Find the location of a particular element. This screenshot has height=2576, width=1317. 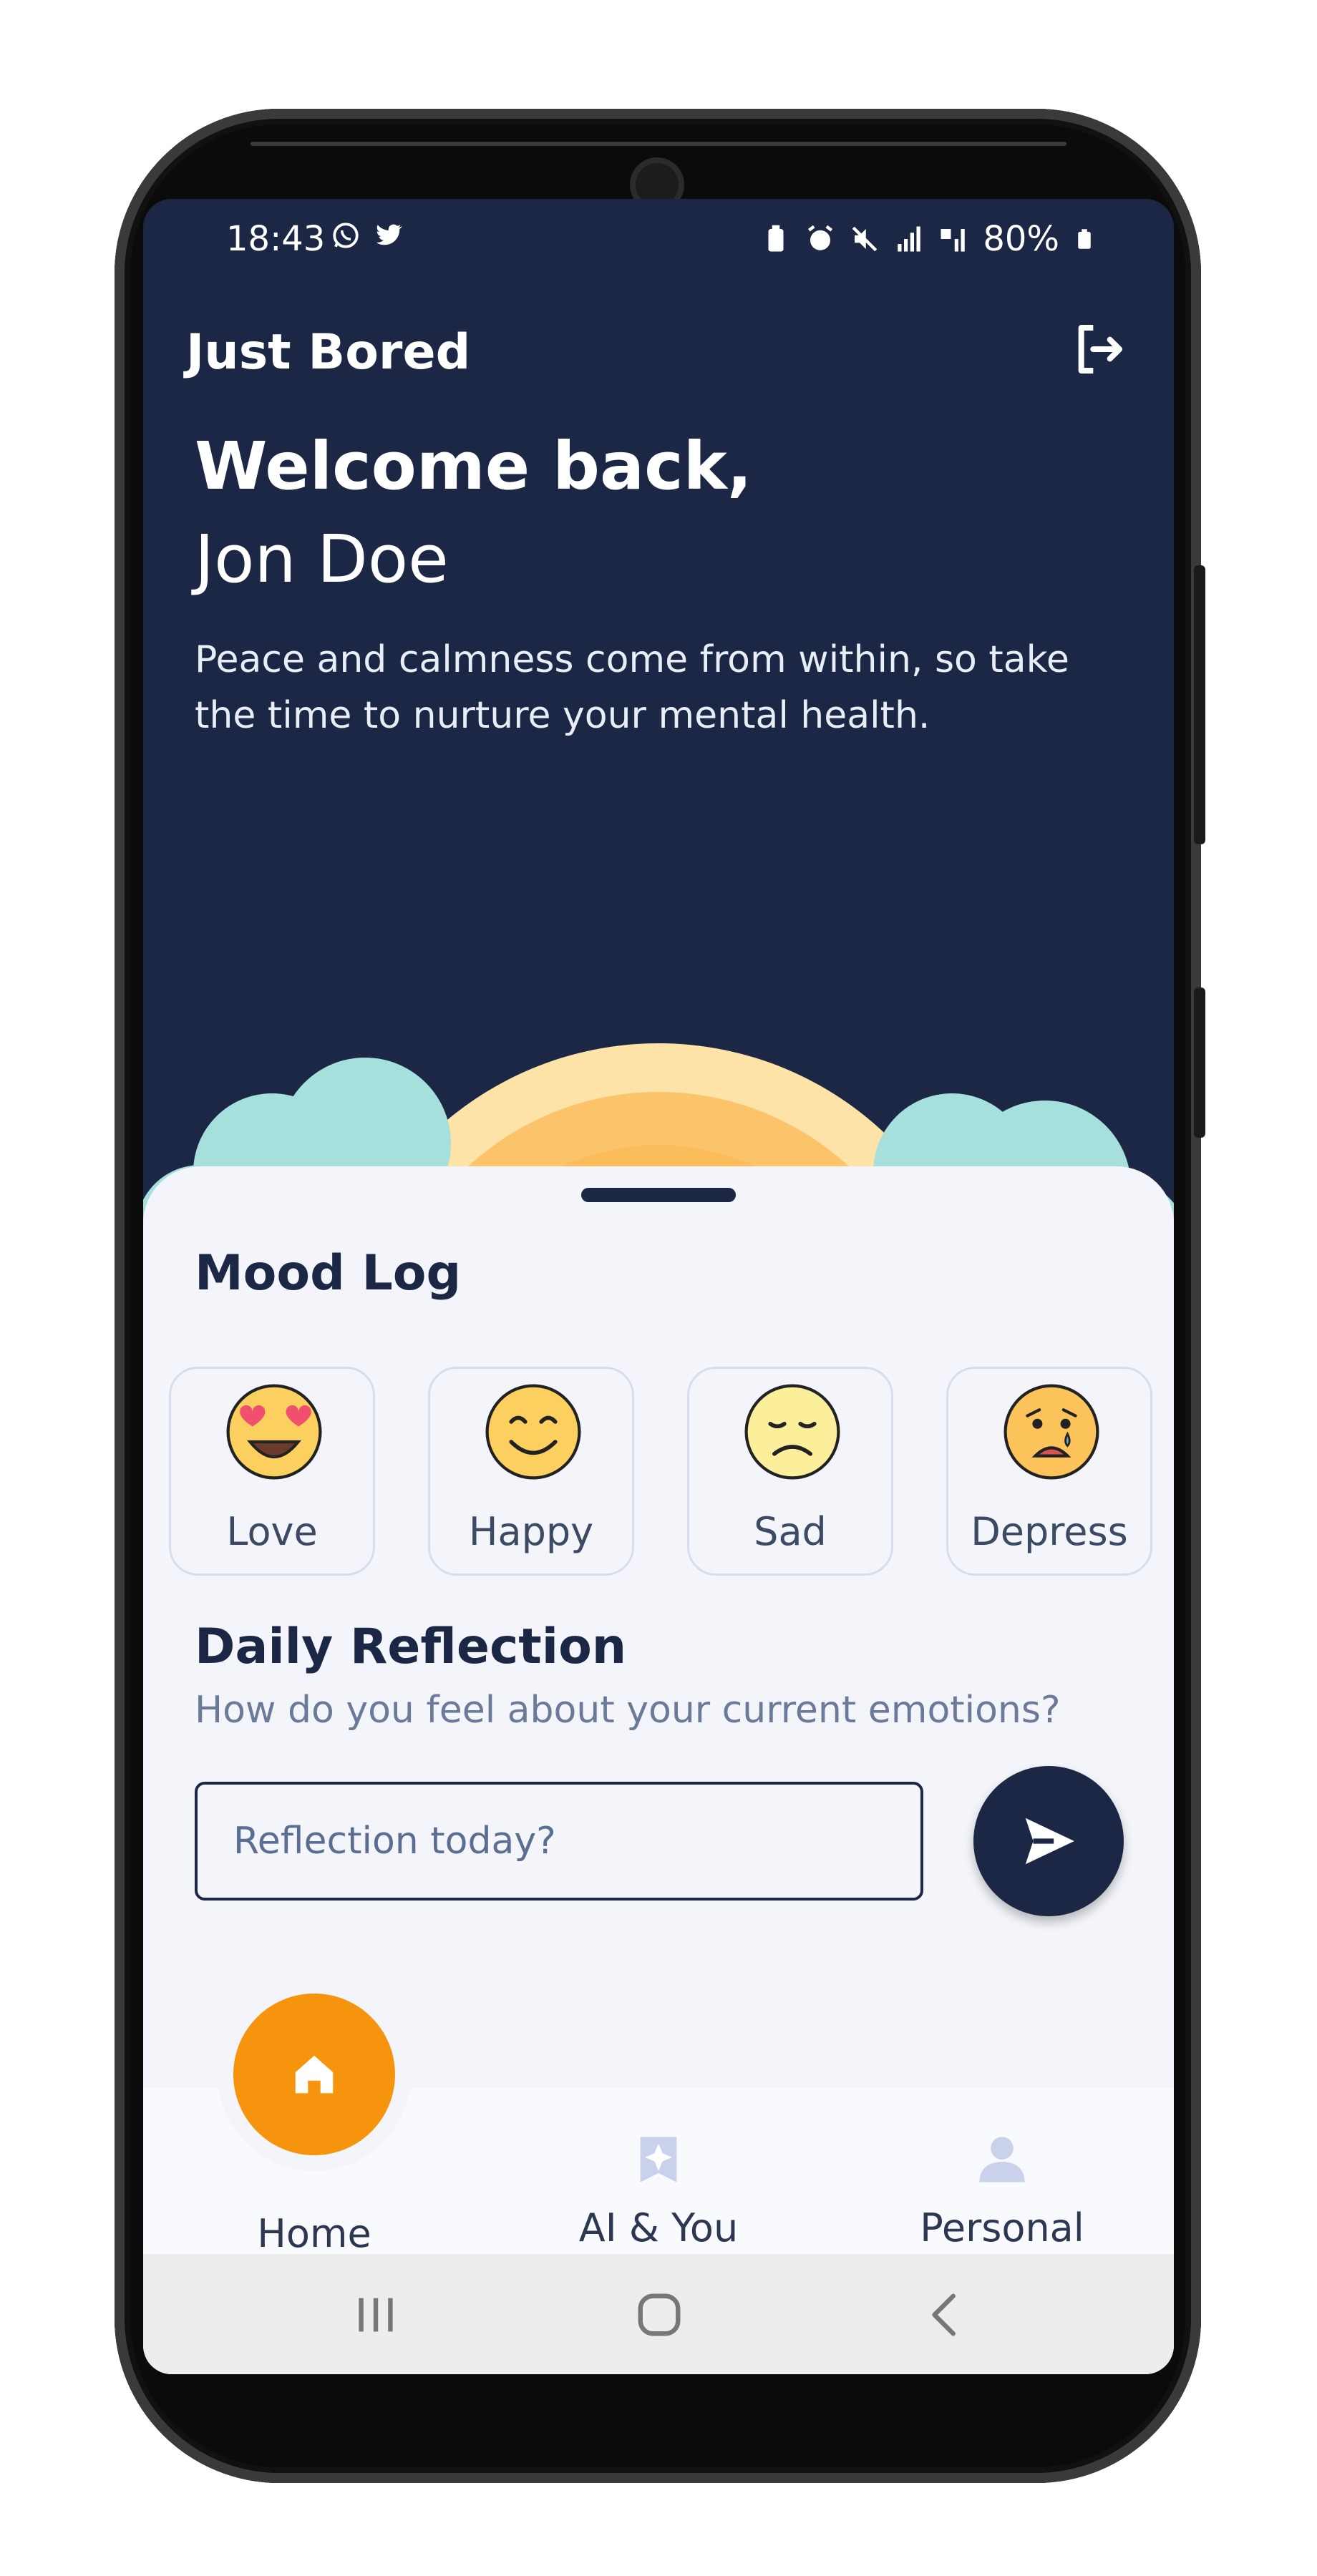

send-icon is located at coordinates (1049, 1841).